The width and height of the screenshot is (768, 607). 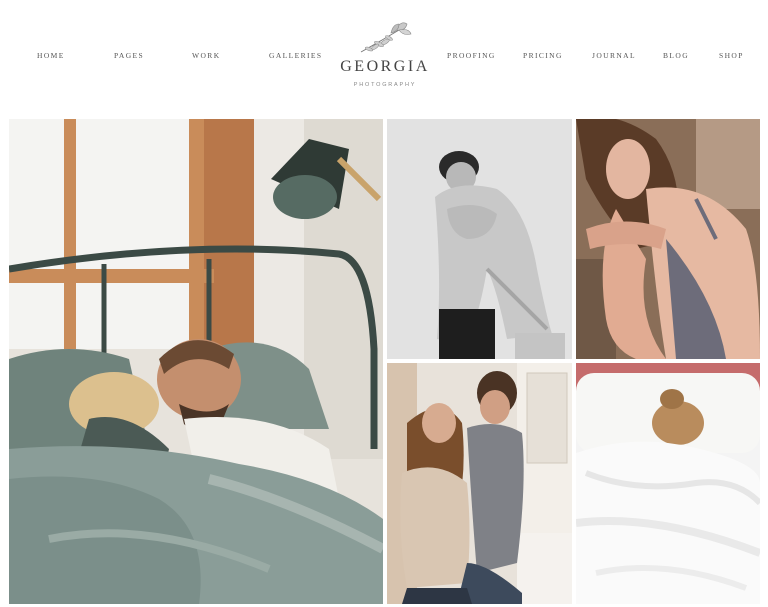 I want to click on nav-item-work: WORK, so click(x=206, y=55).